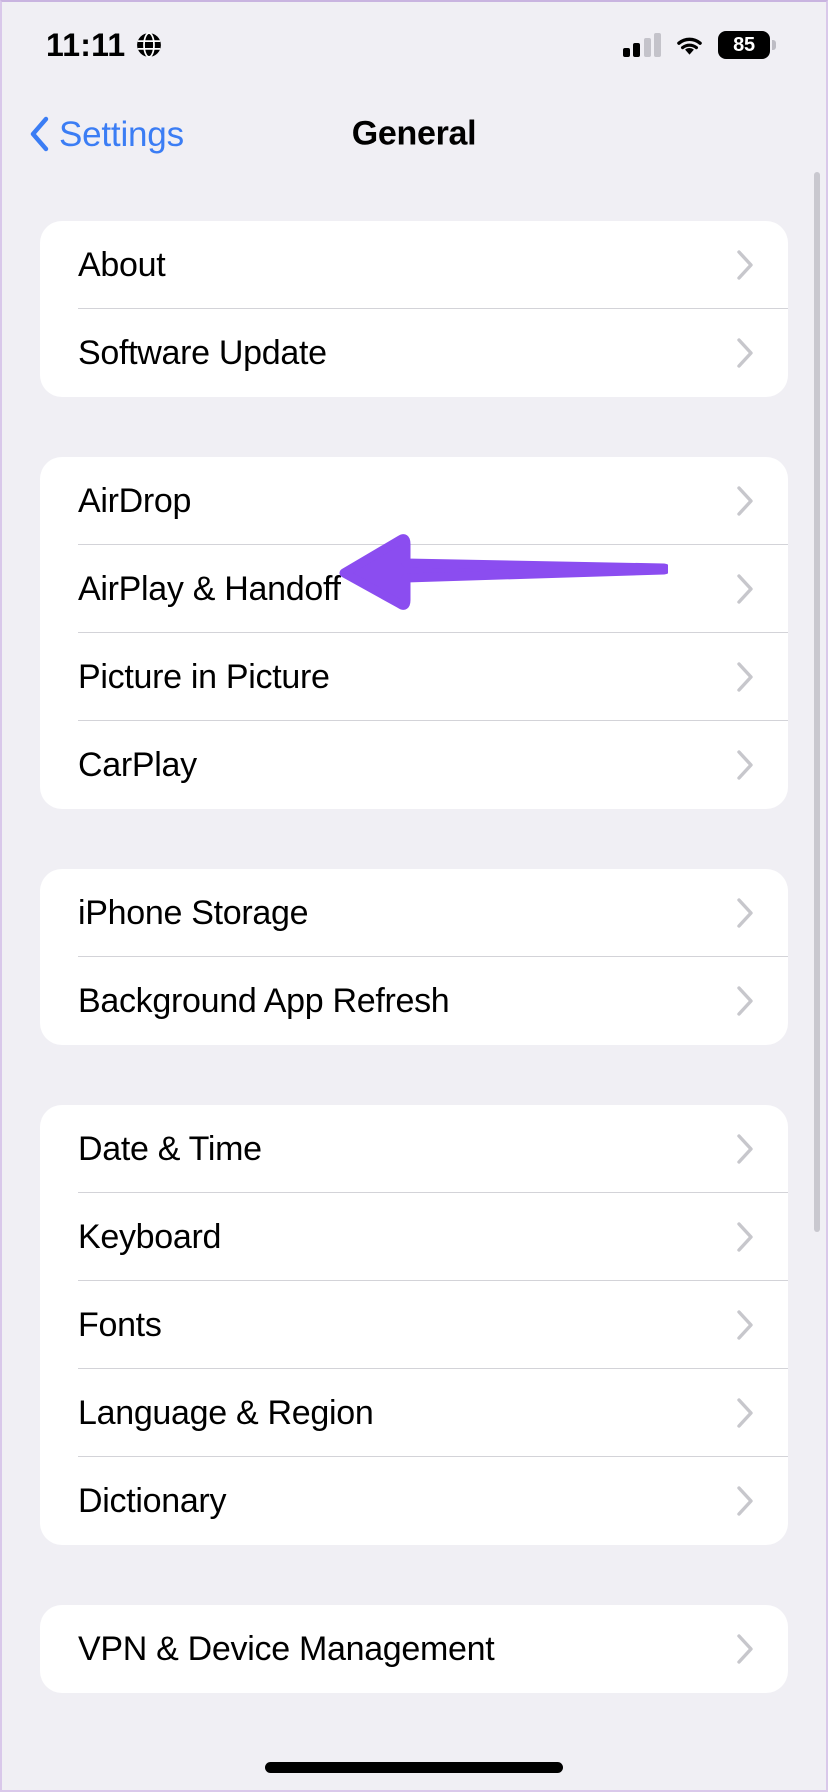  What do you see at coordinates (414, 1237) in the screenshot?
I see `settings-row-keyboard: Keyboard` at bounding box center [414, 1237].